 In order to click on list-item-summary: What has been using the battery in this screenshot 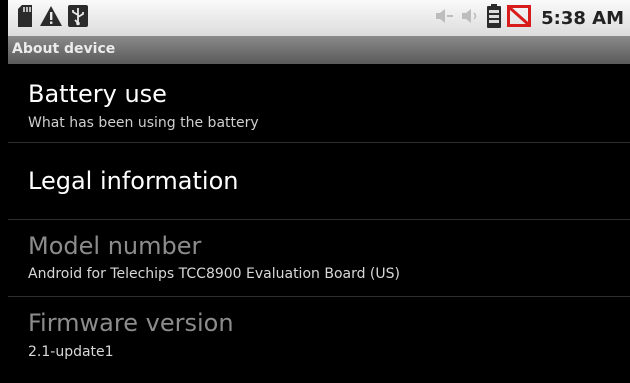, I will do `click(143, 123)`.